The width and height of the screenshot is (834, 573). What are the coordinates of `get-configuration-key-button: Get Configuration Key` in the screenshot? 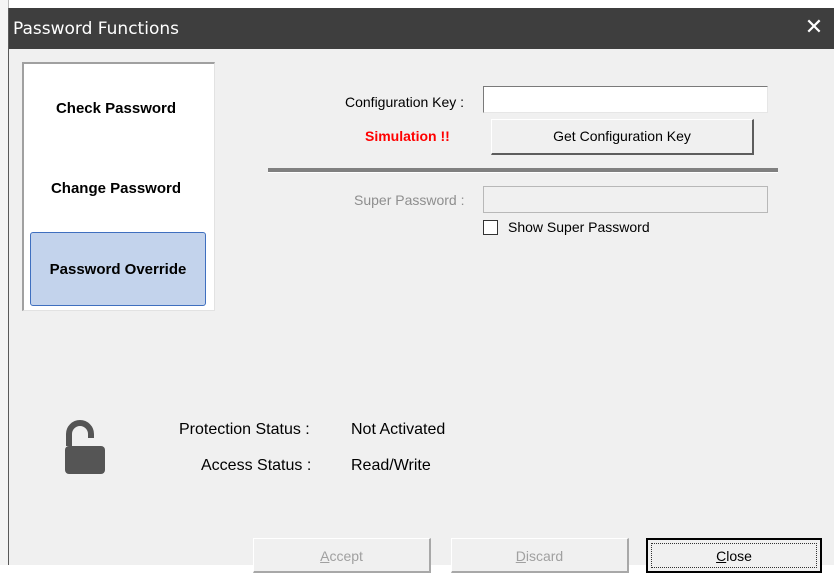 It's located at (622, 137).